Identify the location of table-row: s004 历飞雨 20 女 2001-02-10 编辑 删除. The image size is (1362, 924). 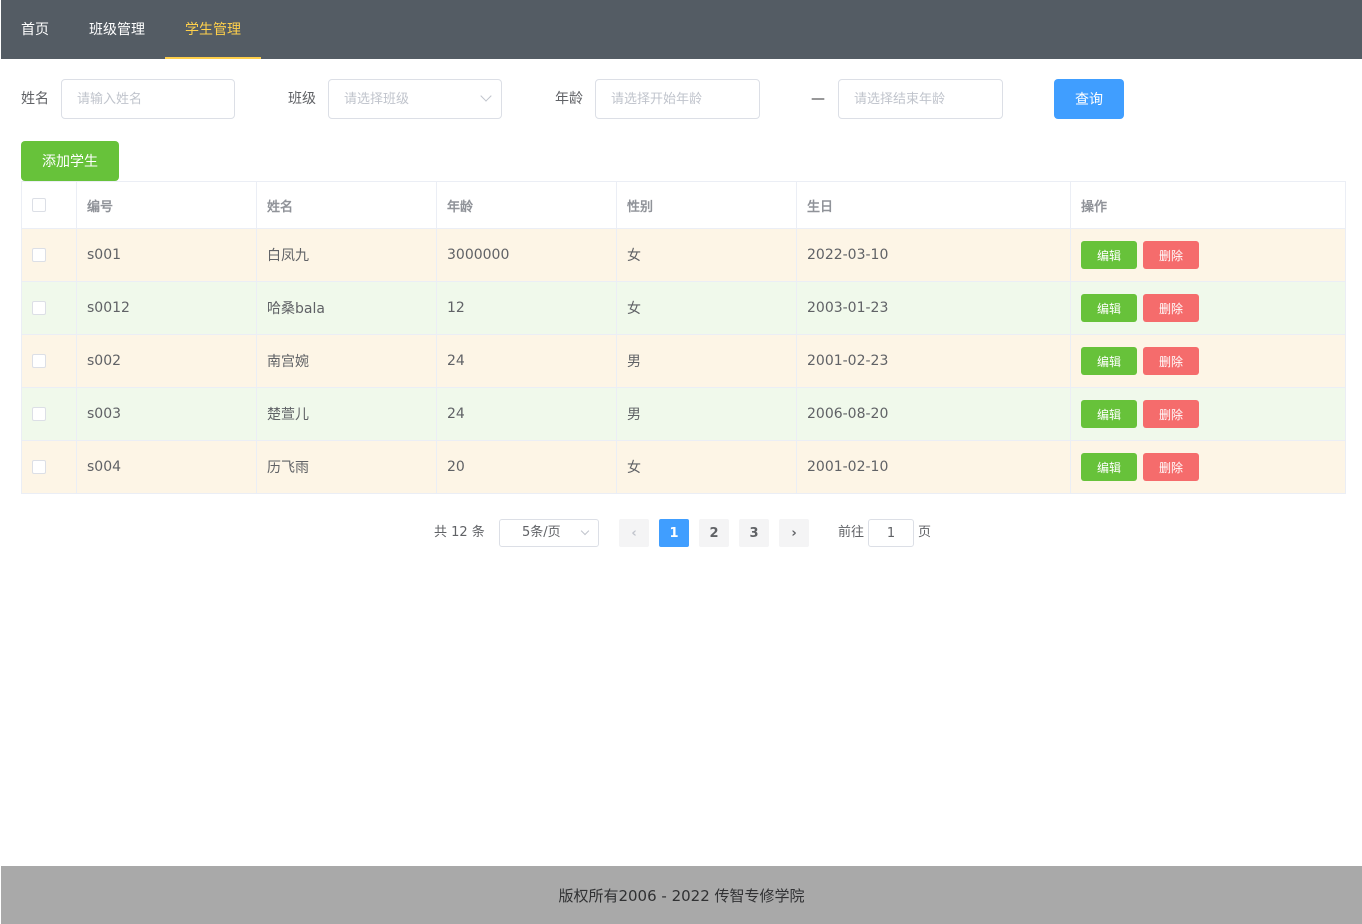
(683, 467).